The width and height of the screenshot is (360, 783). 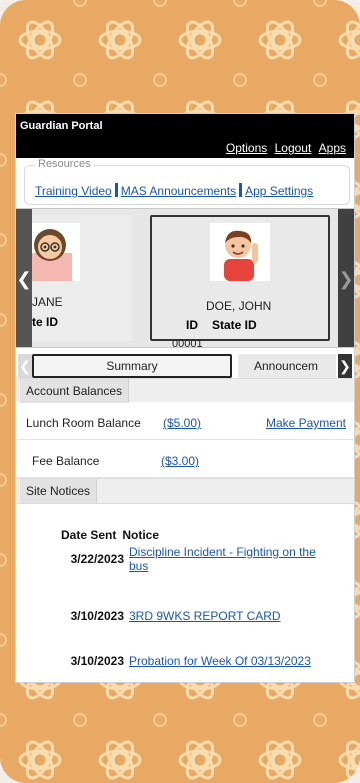 What do you see at coordinates (205, 616) in the screenshot?
I see `notice-link: 3RD 9WKS REPORT CARD` at bounding box center [205, 616].